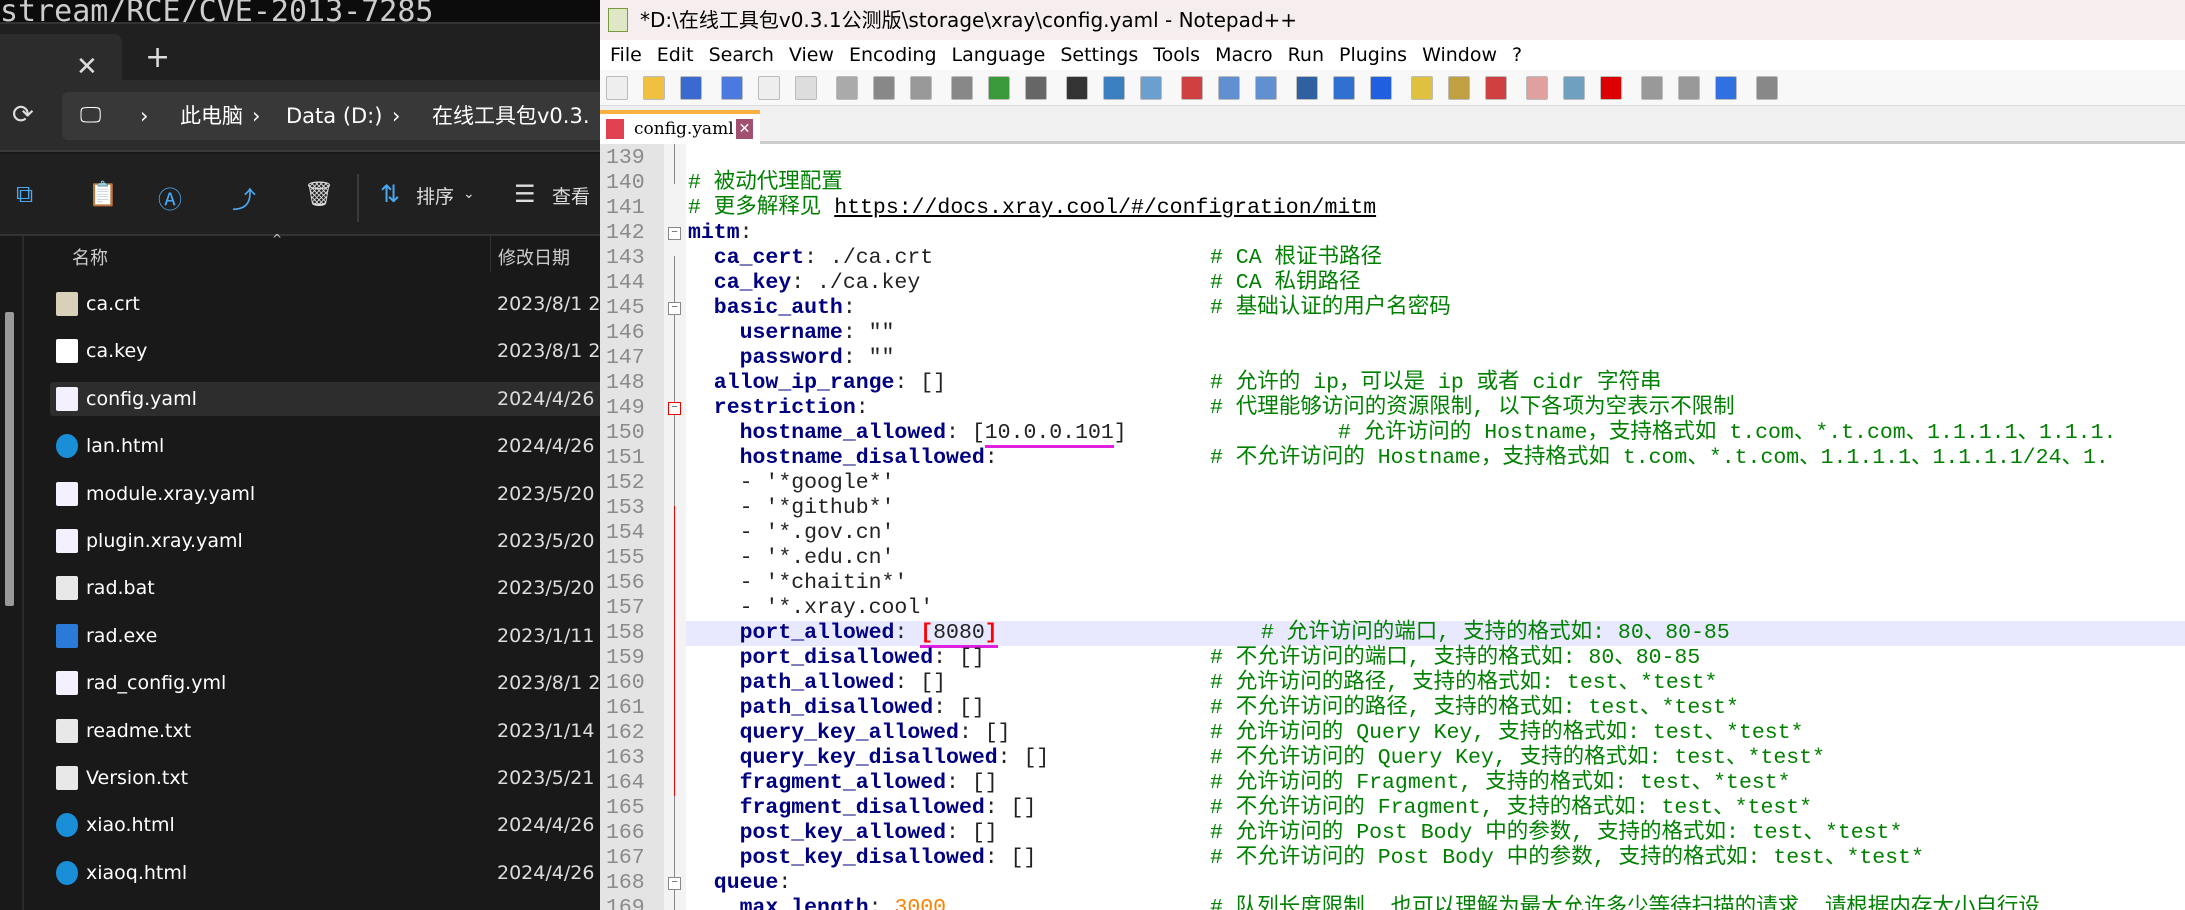 The image size is (2185, 910). I want to click on stop-icon, so click(1652, 88).